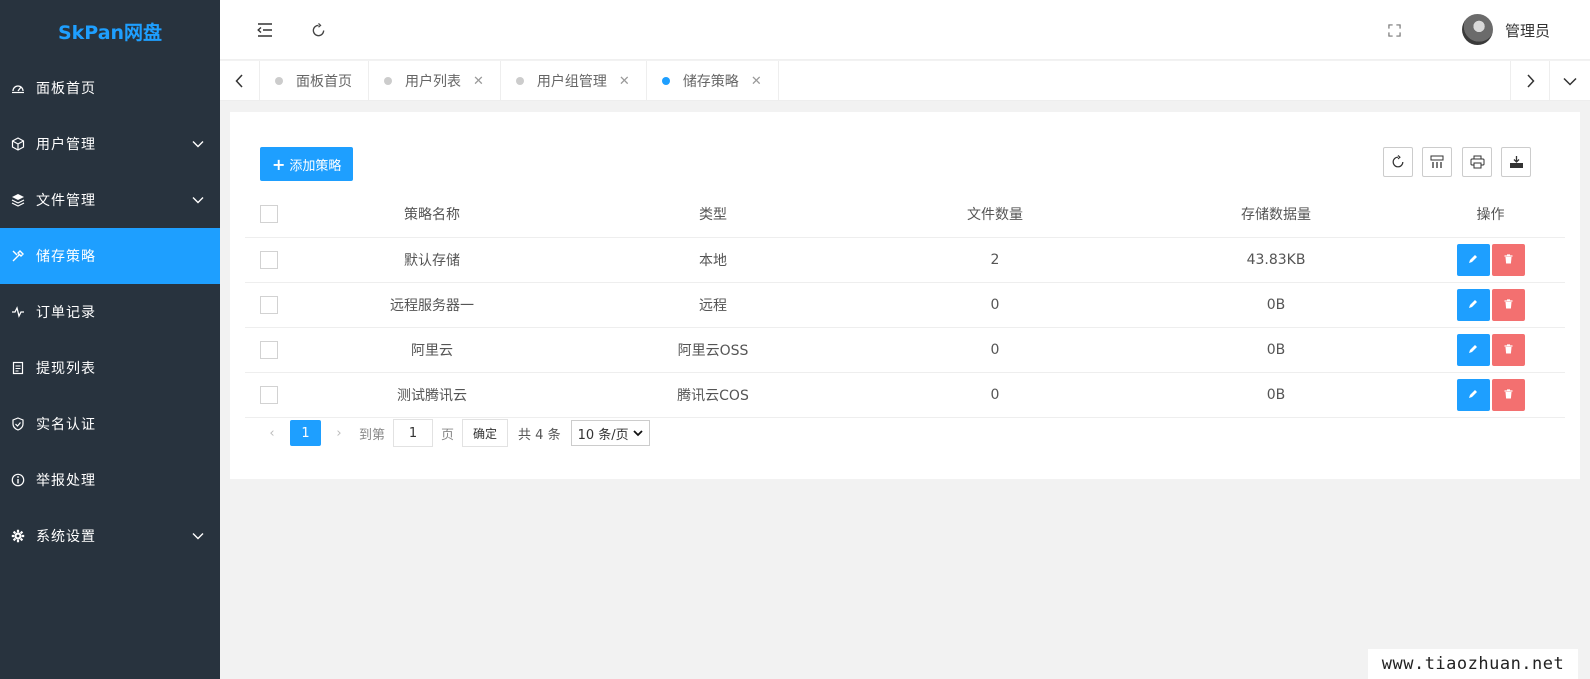 The image size is (1590, 679). Describe the element at coordinates (713, 350) in the screenshot. I see `cell-type: 阿里云OSS` at that location.